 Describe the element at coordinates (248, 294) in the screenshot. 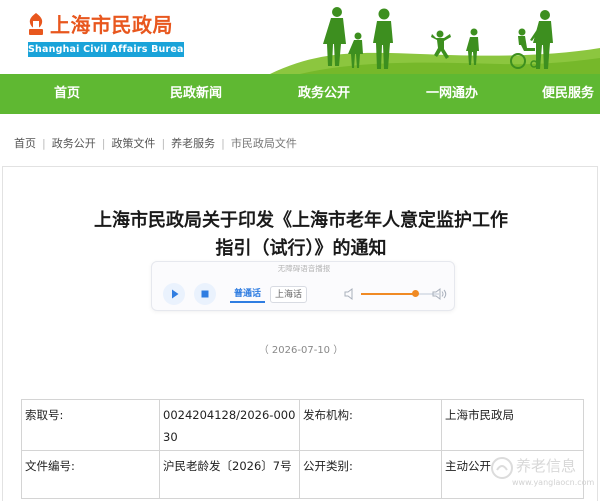

I see `voice-option-mandarin: 普通话` at that location.